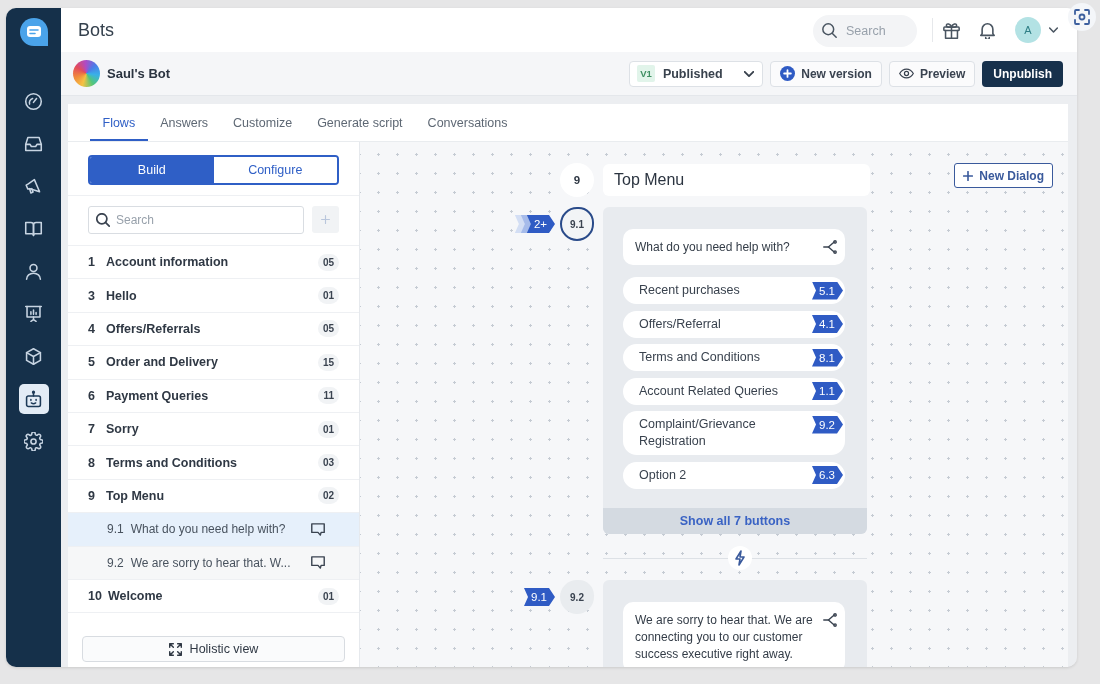 The image size is (1100, 684). What do you see at coordinates (262, 122) in the screenshot?
I see `tab: Customize` at bounding box center [262, 122].